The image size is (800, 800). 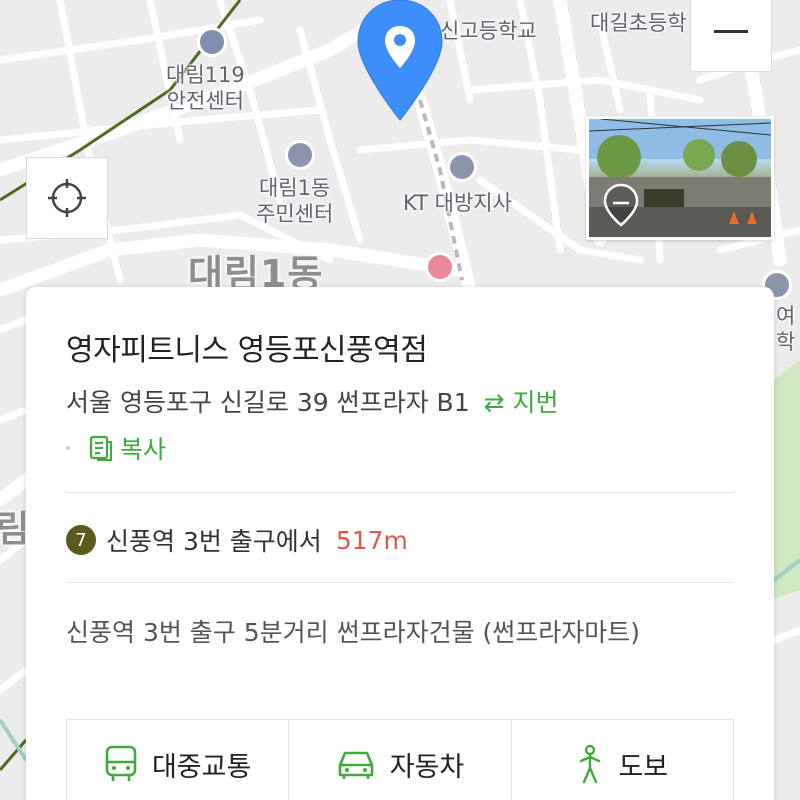 I want to click on street-view-thumbnail, so click(x=680, y=178).